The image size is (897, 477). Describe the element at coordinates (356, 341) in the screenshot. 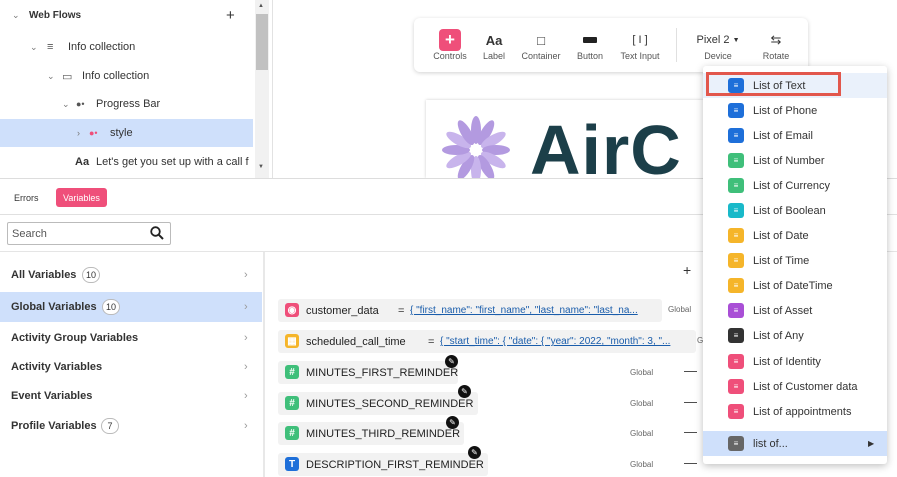

I see `variable-name: scheduled_call_time` at that location.